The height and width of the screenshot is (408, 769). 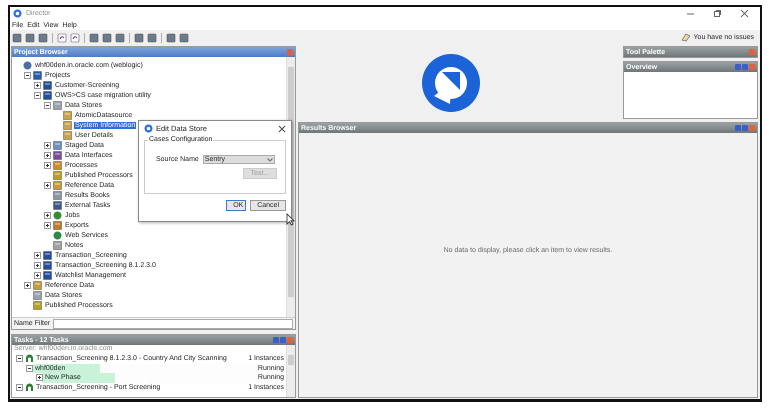 I want to click on logo-icon, so click(x=451, y=83).